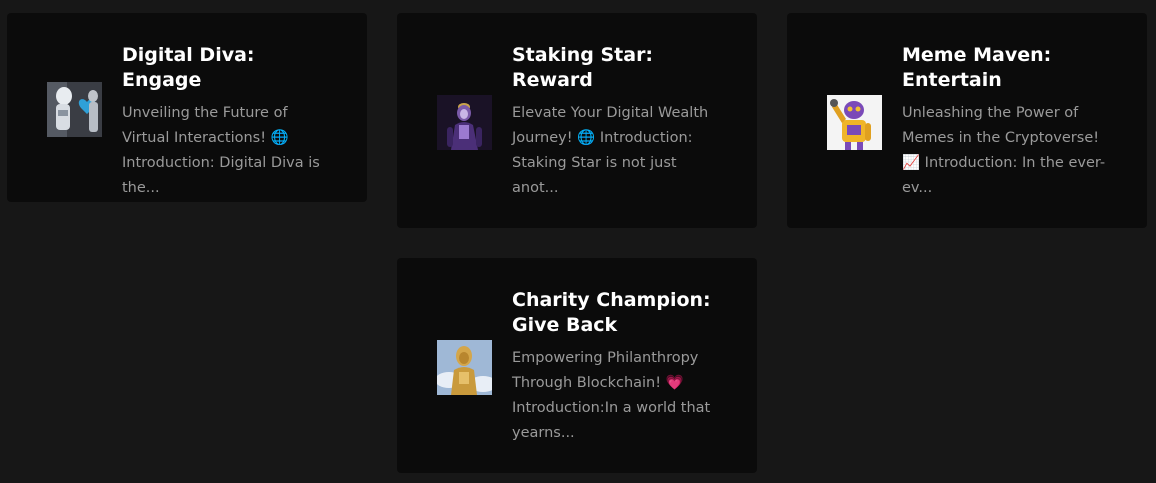 The height and width of the screenshot is (483, 1156). I want to click on card-title: Staking Star: Reward, so click(617, 68).